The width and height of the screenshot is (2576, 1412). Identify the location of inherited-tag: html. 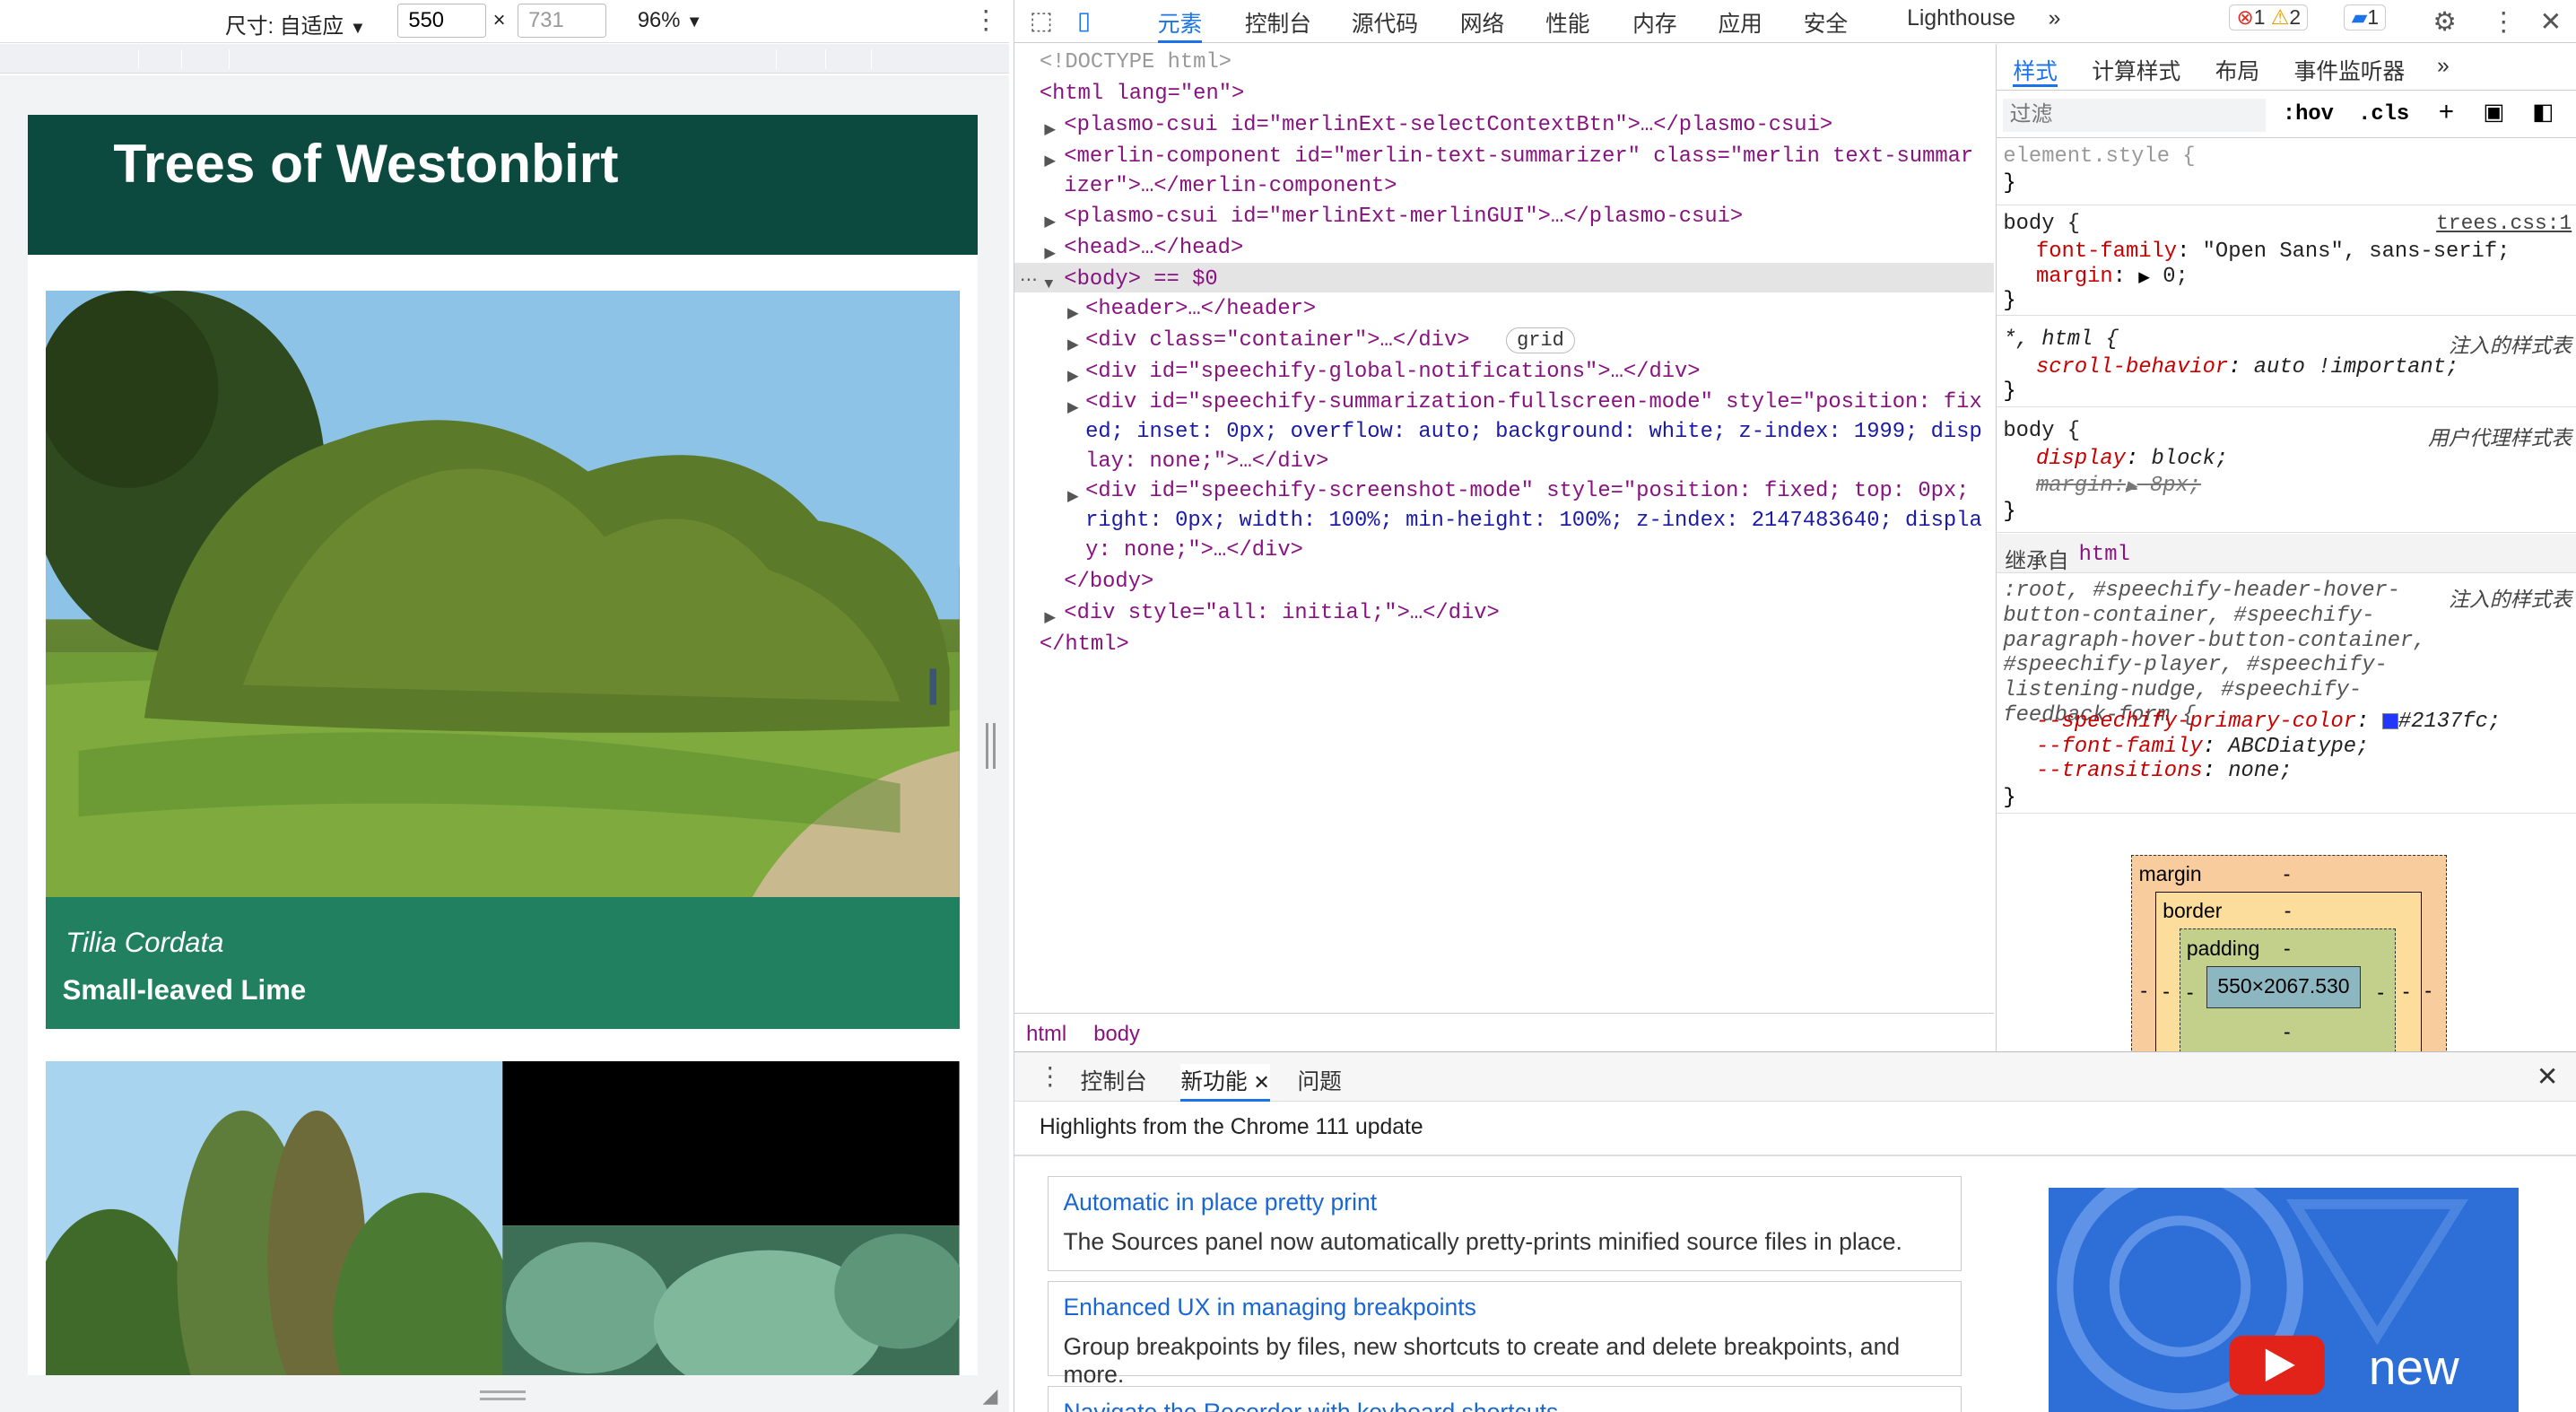
(2104, 555).